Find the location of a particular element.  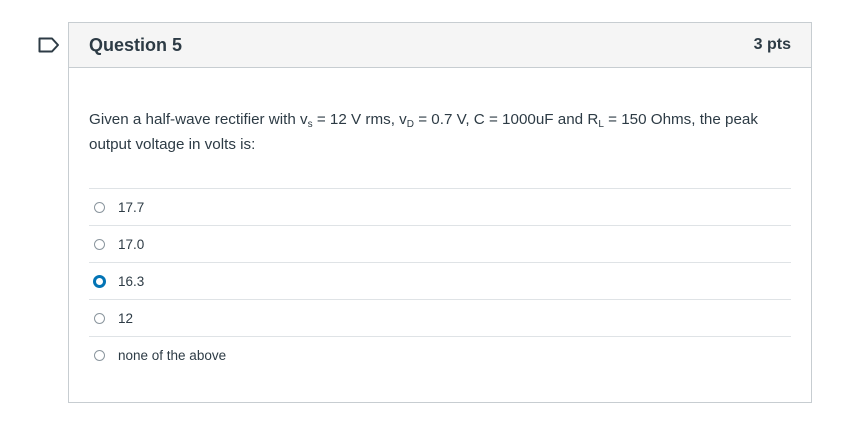

question-header: Question 5 3 pts is located at coordinates (440, 45).